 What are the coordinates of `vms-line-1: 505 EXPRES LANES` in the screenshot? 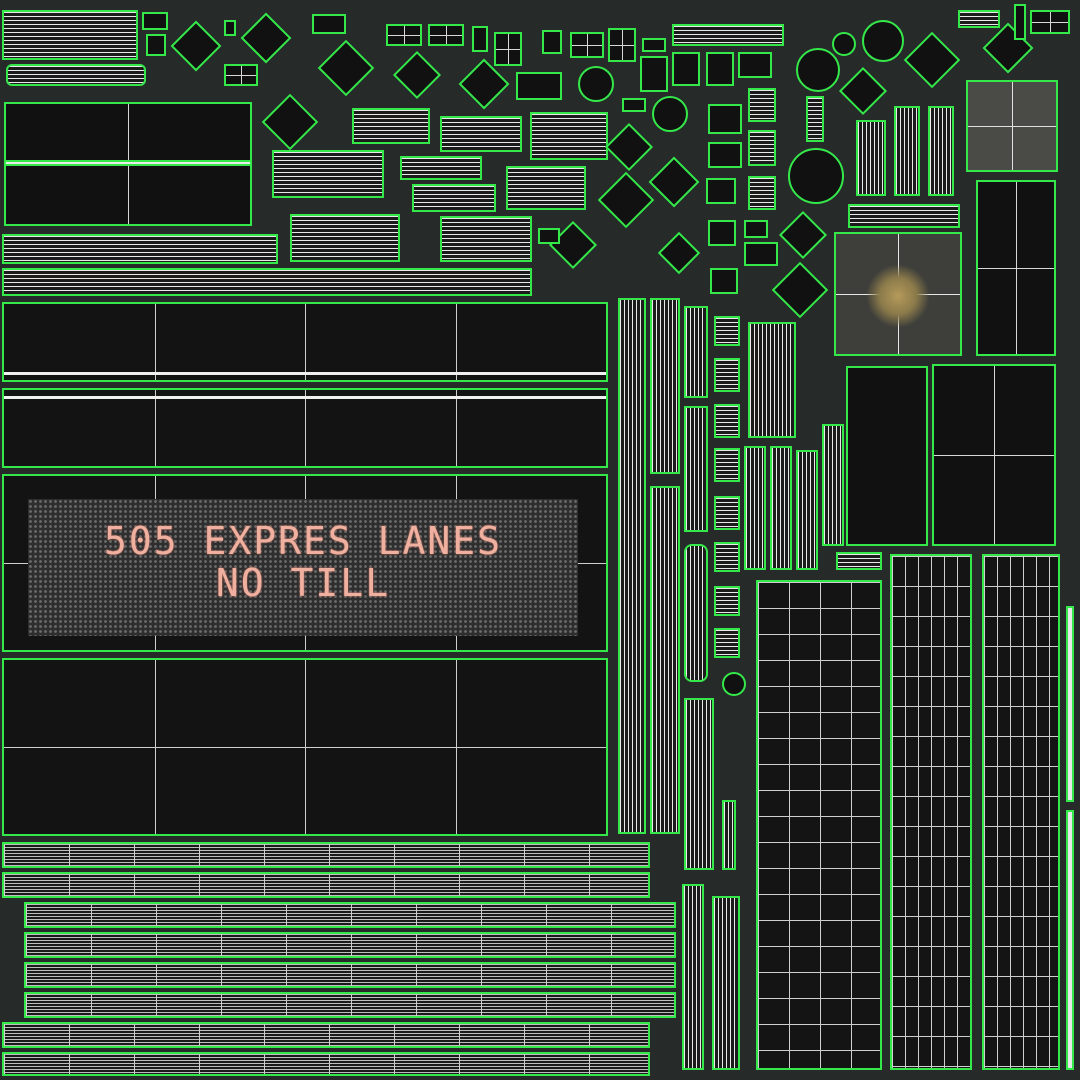 It's located at (303, 541).